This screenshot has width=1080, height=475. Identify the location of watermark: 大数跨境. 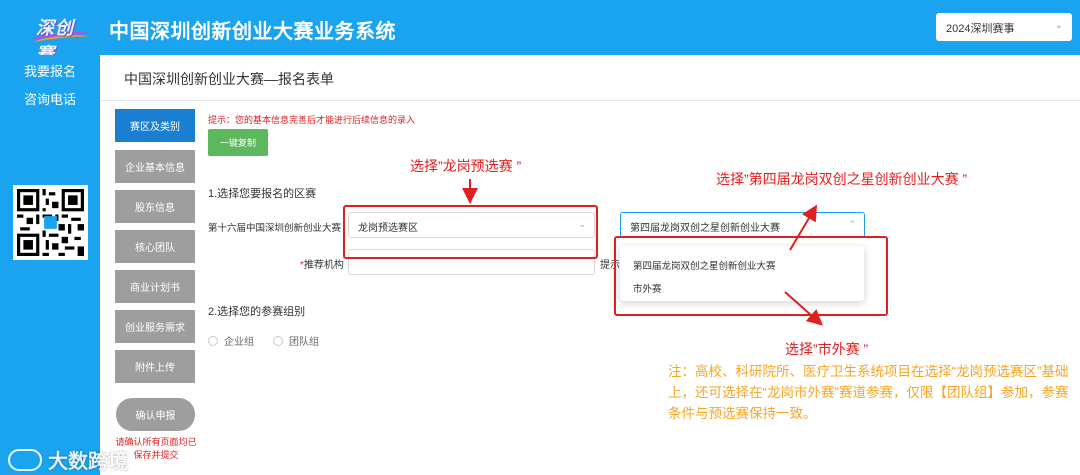
(68, 459).